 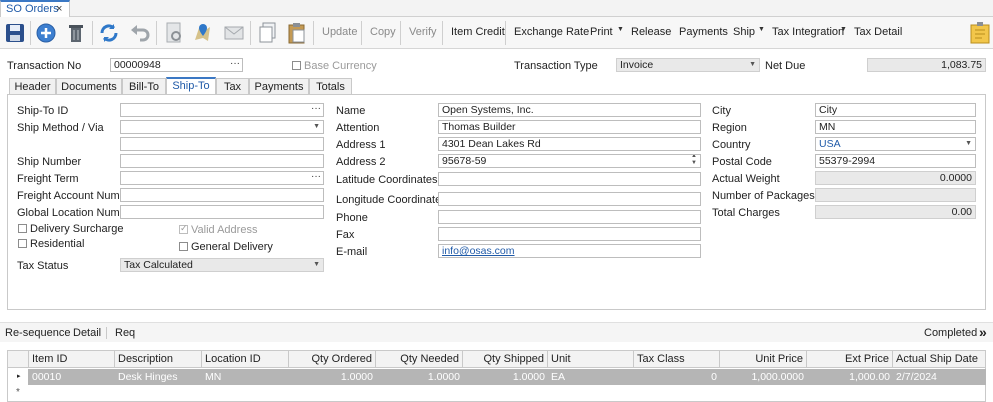 What do you see at coordinates (843, 29) in the screenshot?
I see `tax-integration-dropdown-icon: ▼` at bounding box center [843, 29].